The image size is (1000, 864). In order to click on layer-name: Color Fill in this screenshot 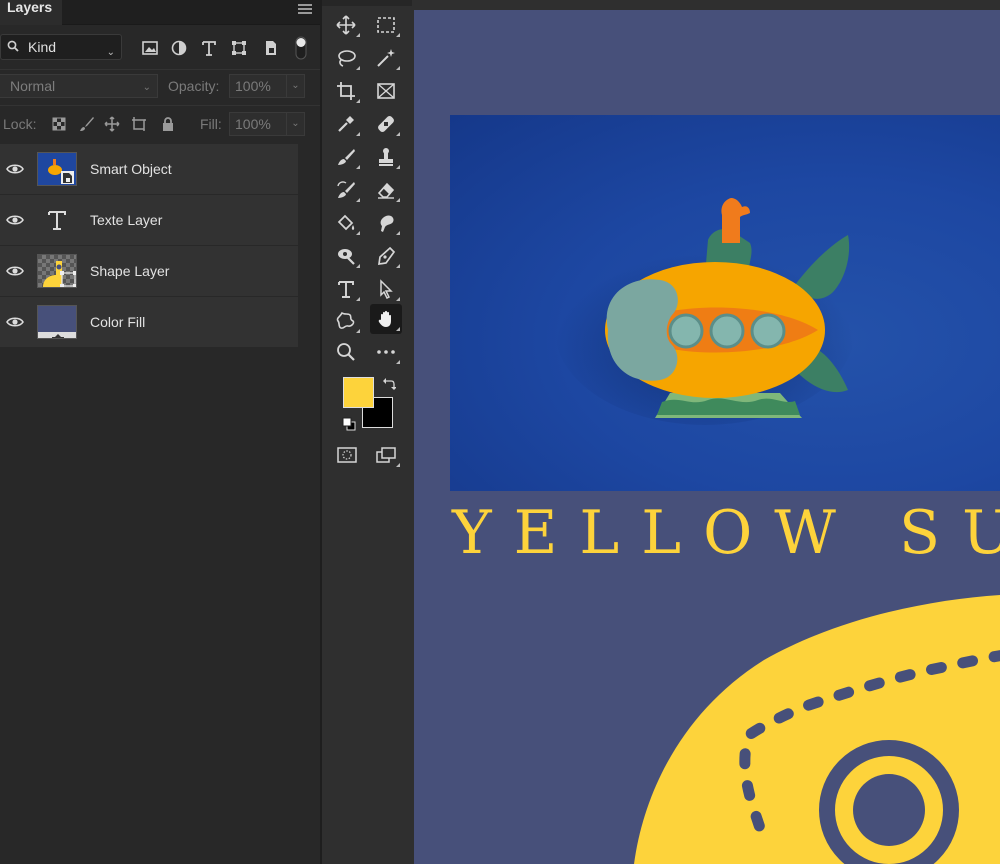, I will do `click(118, 322)`.